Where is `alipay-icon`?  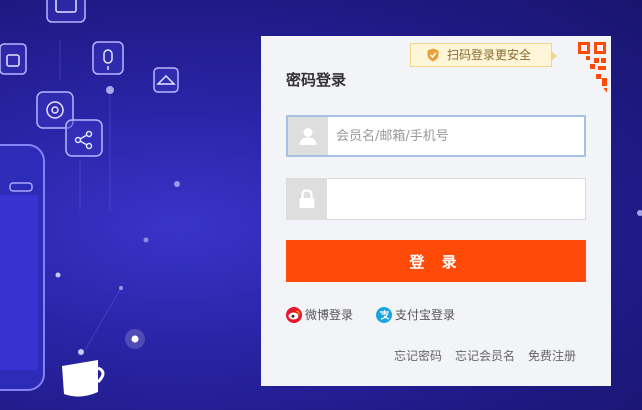
alipay-icon is located at coordinates (384, 314).